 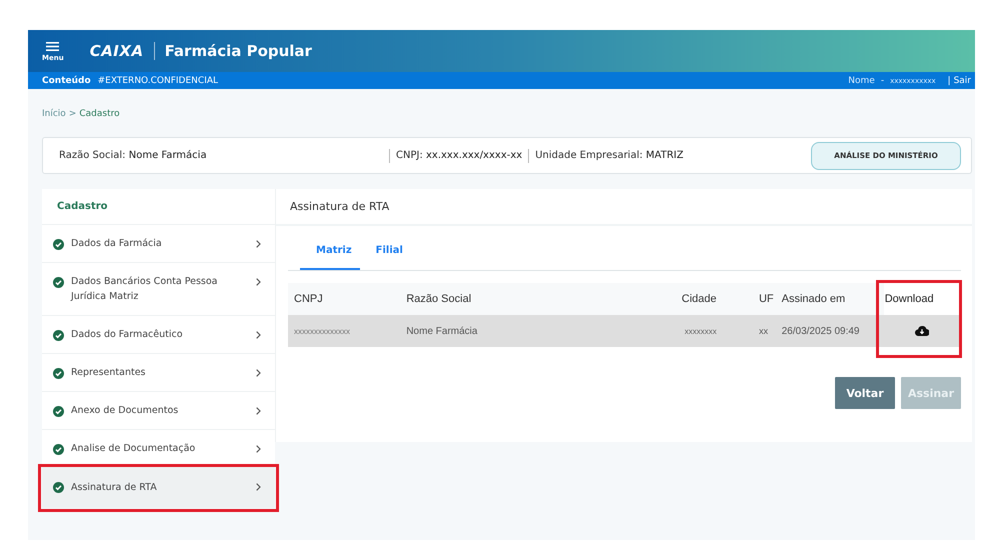 What do you see at coordinates (238, 51) in the screenshot?
I see `app-title: Farmácia Popular` at bounding box center [238, 51].